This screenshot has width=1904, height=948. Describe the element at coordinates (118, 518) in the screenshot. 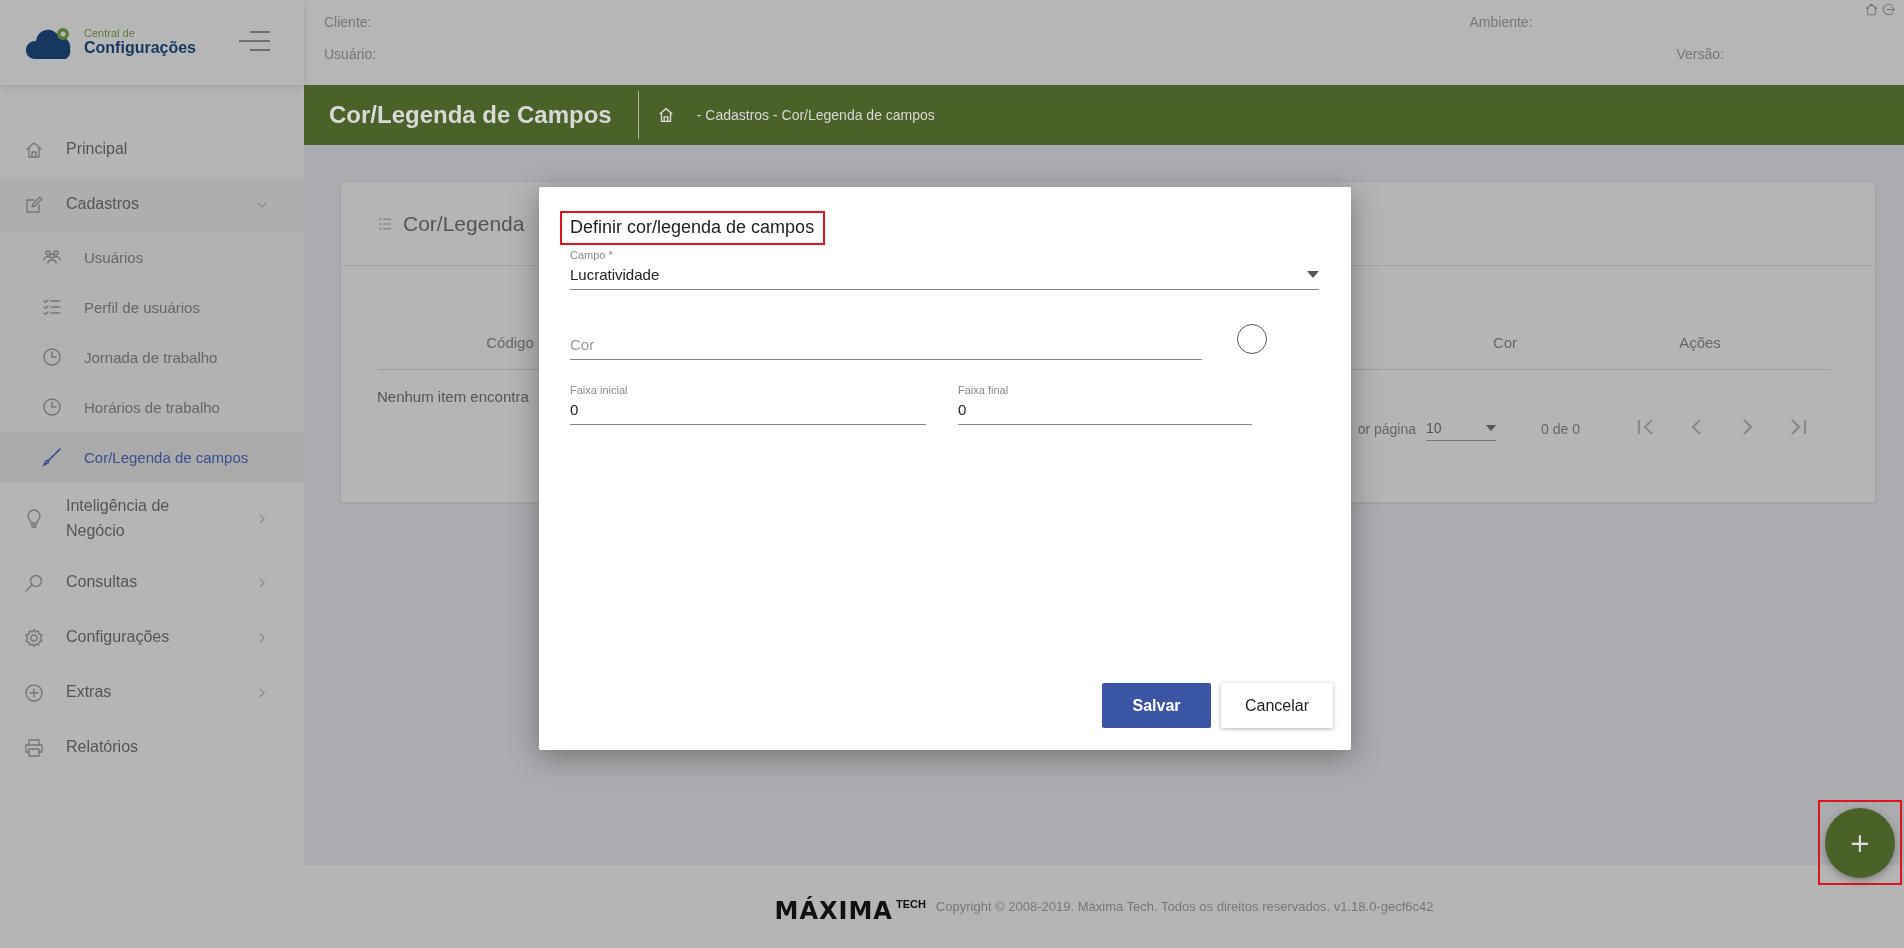

I see `sidebar-label: Inteligência de Negócio` at that location.